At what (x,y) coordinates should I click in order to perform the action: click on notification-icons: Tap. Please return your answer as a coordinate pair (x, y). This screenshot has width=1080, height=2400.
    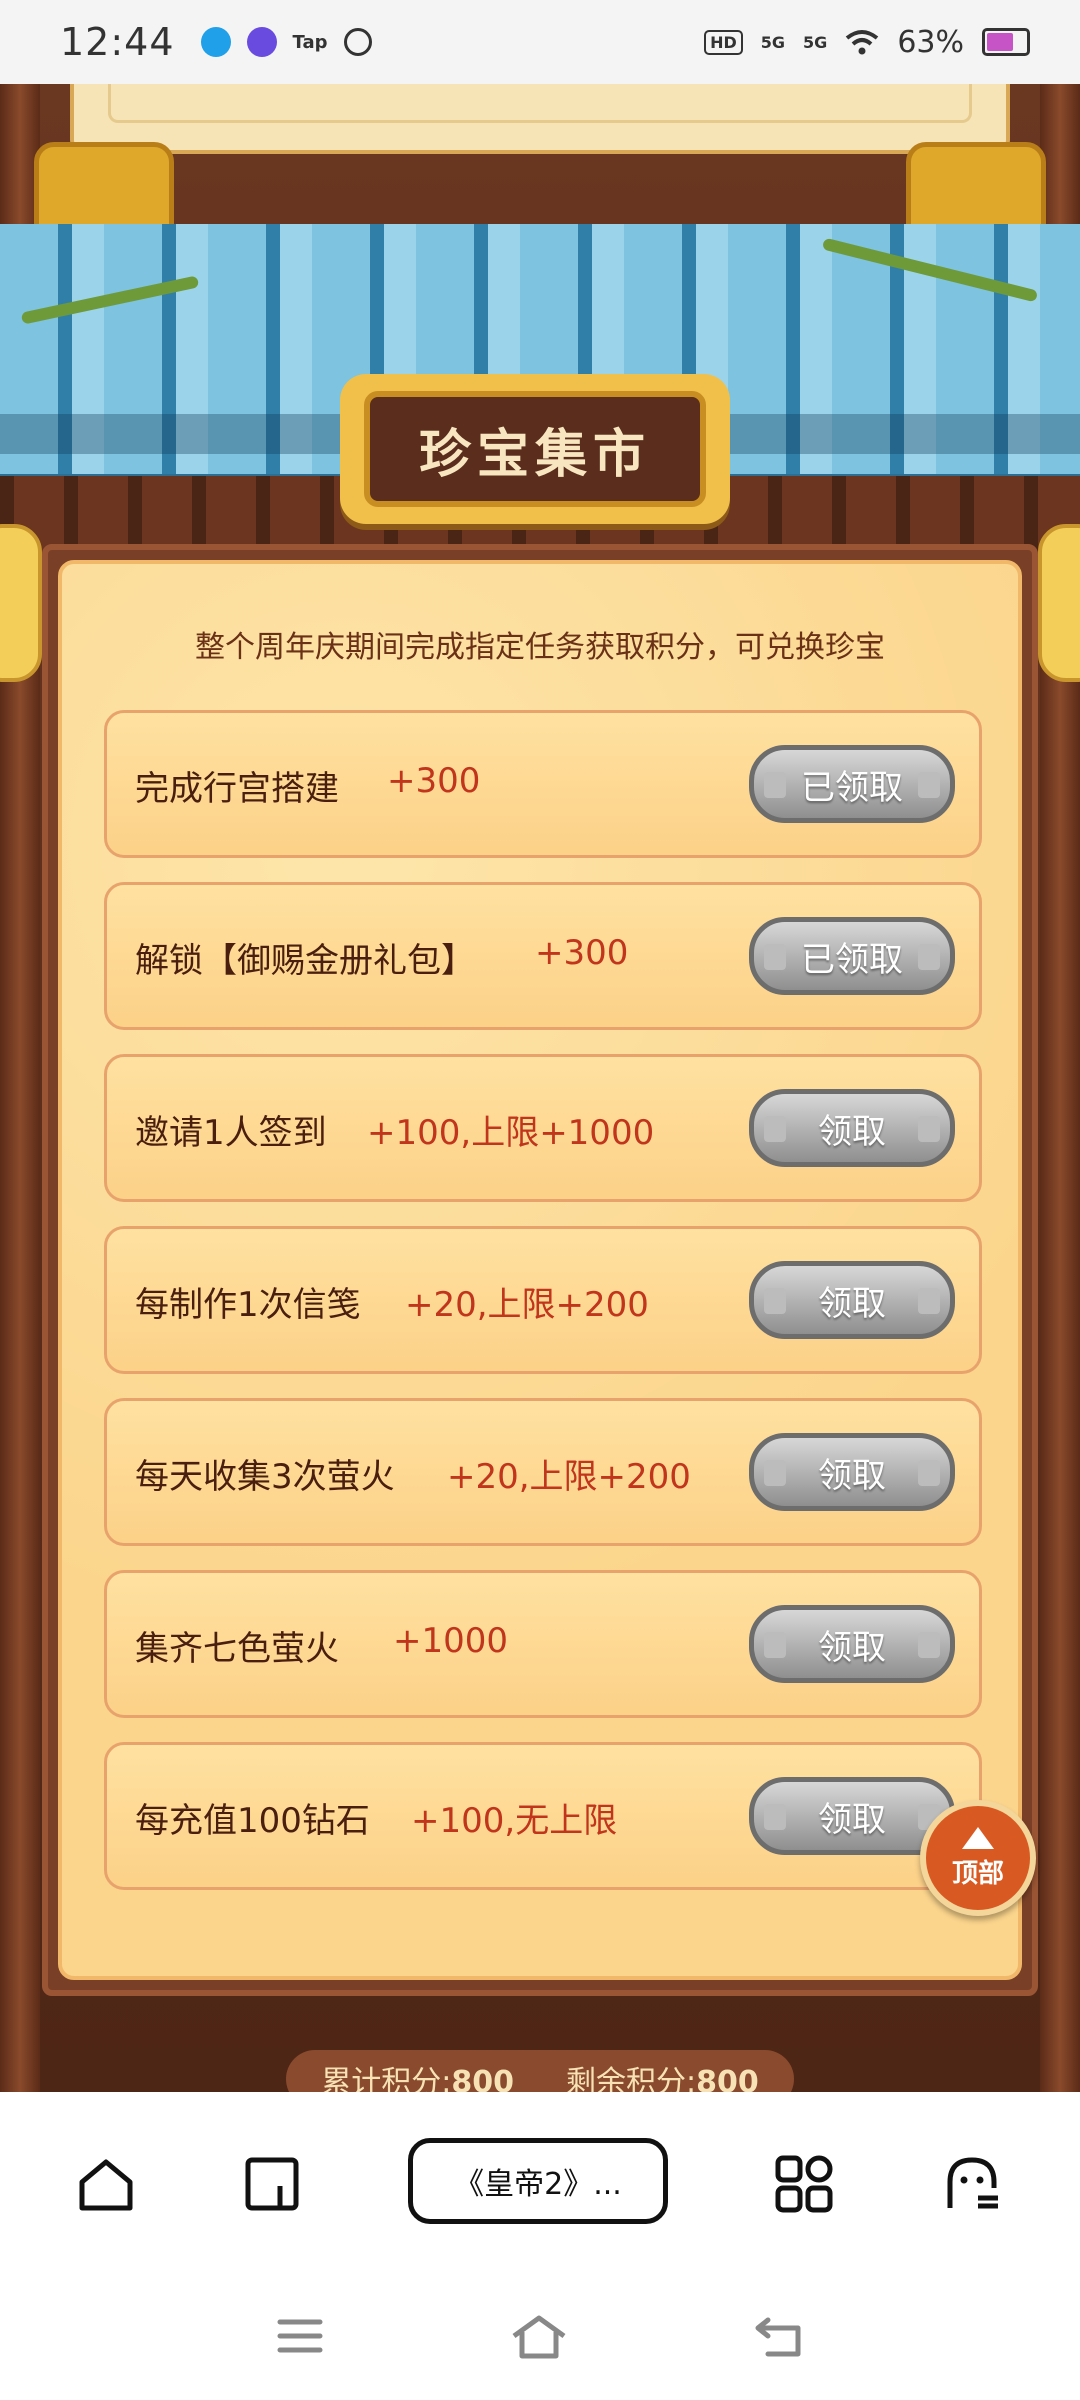
    Looking at the image, I should click on (286, 42).